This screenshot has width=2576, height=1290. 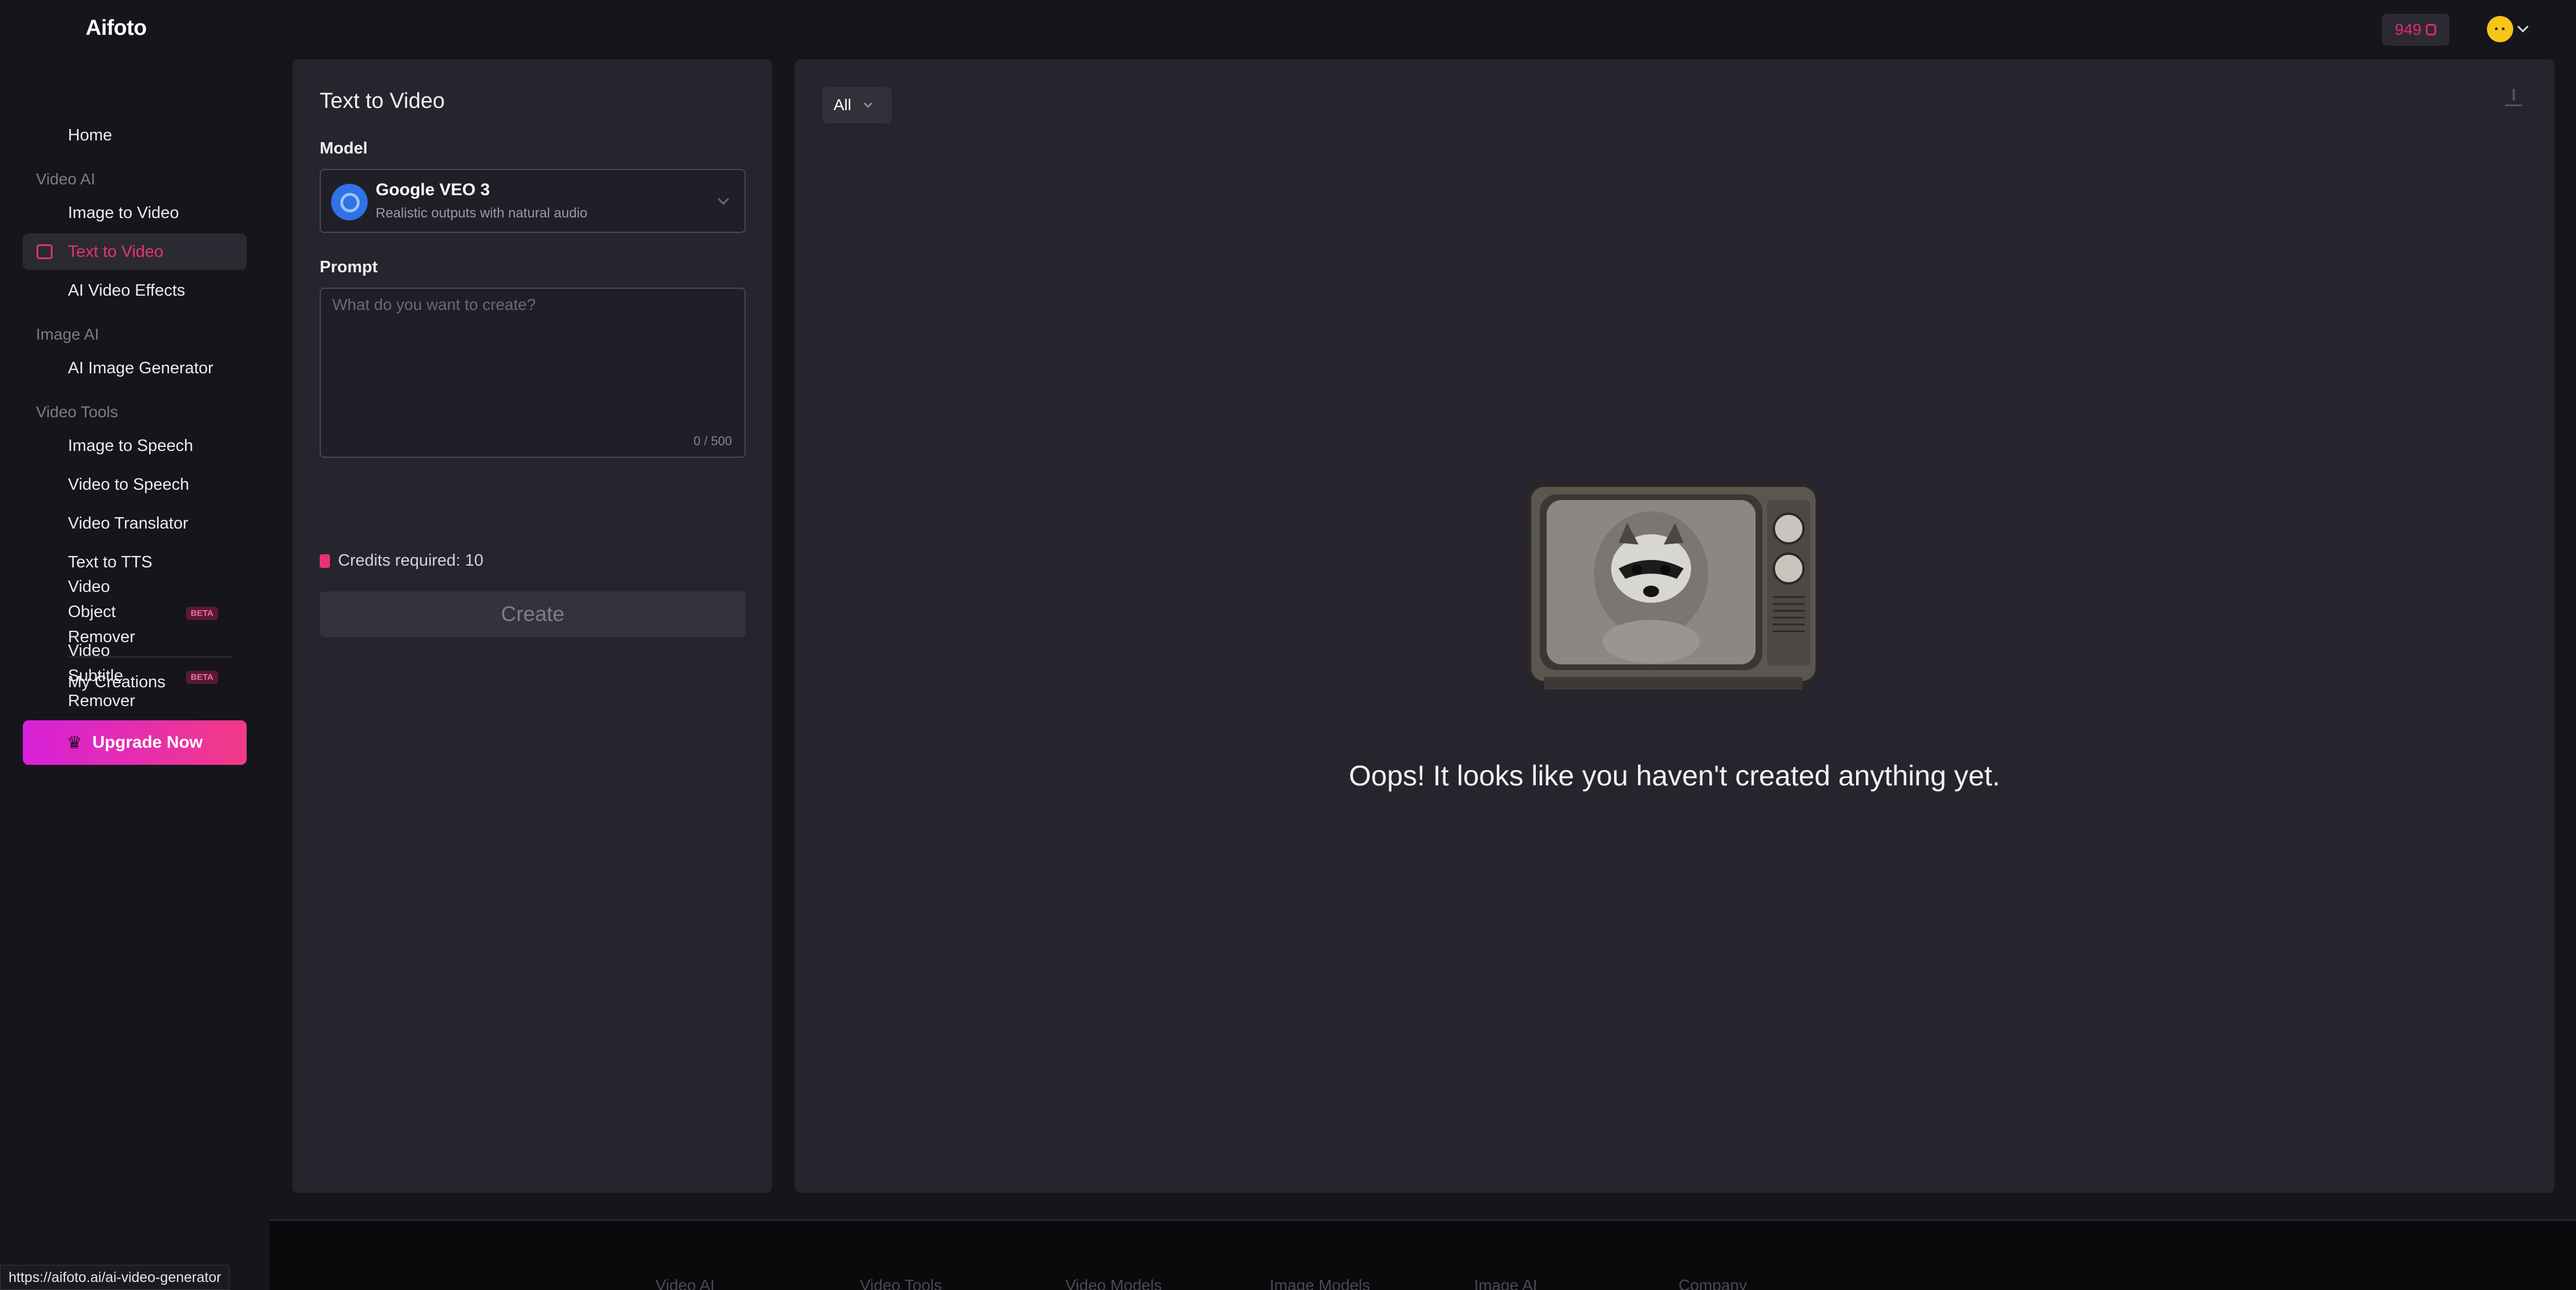 What do you see at coordinates (843, 105) in the screenshot?
I see `filter-value: All` at bounding box center [843, 105].